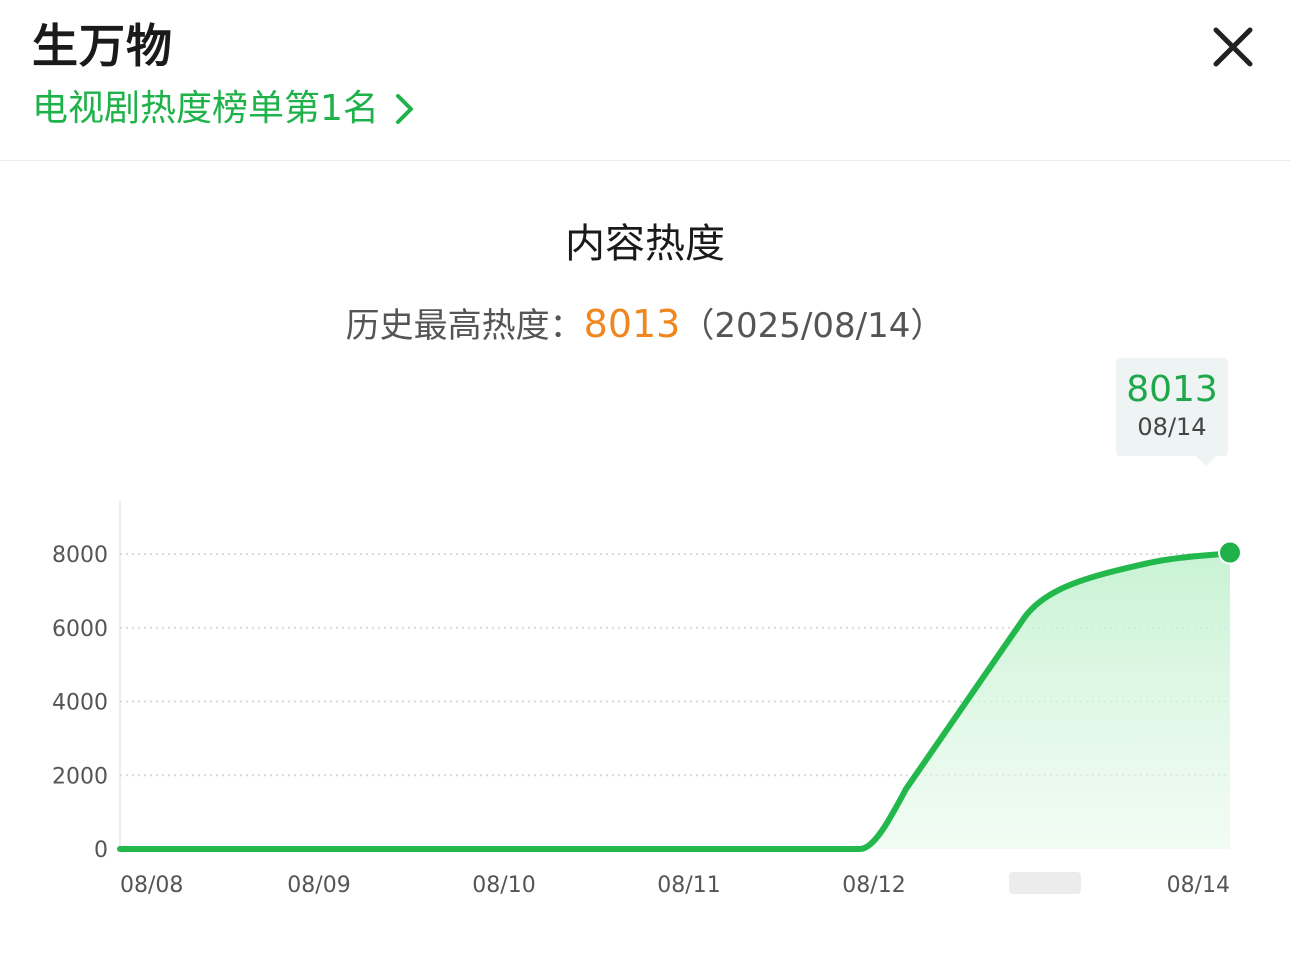 The width and height of the screenshot is (1290, 959). Describe the element at coordinates (1172, 389) in the screenshot. I see `tooltip-value: 8013` at that location.